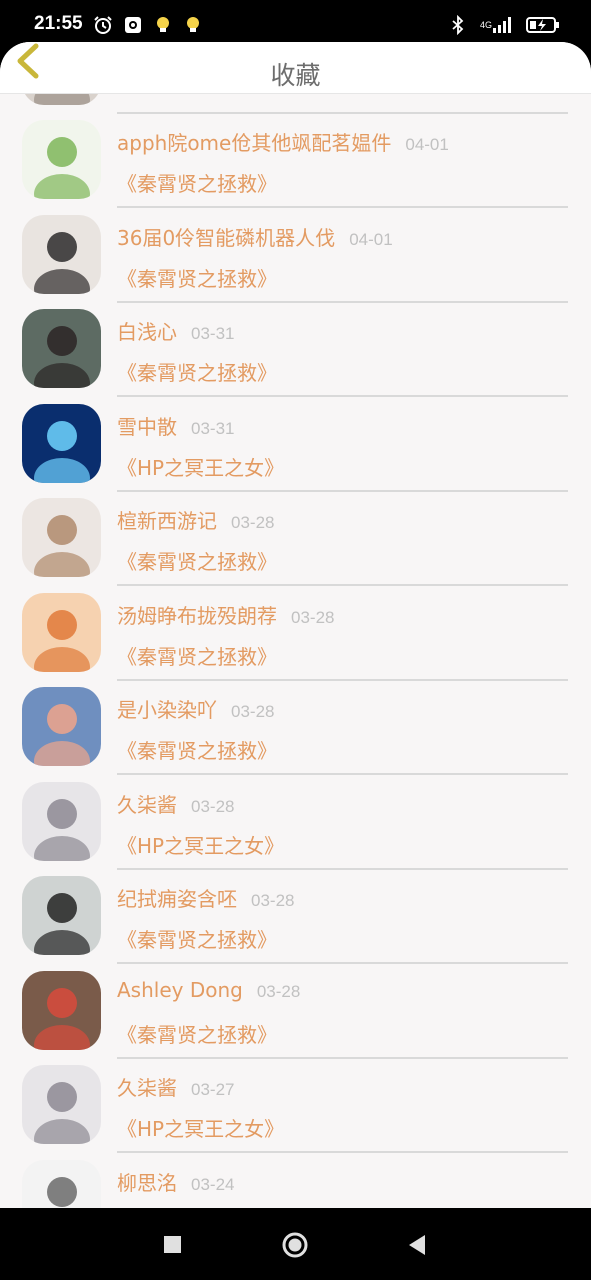  I want to click on list-item: 汤姆睁布拢殁朗荐 03-28 《秦霄贤之拯救》, so click(295, 638).